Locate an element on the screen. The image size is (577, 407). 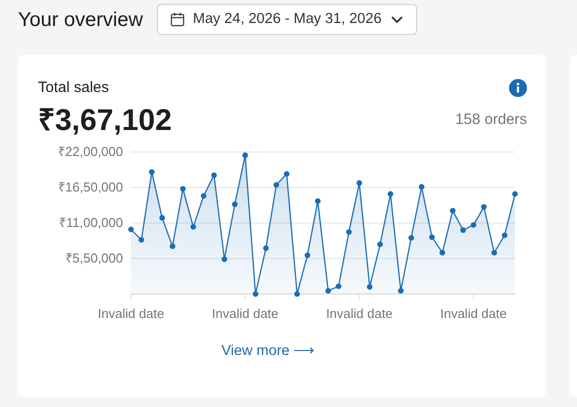
calendar-icon is located at coordinates (177, 19).